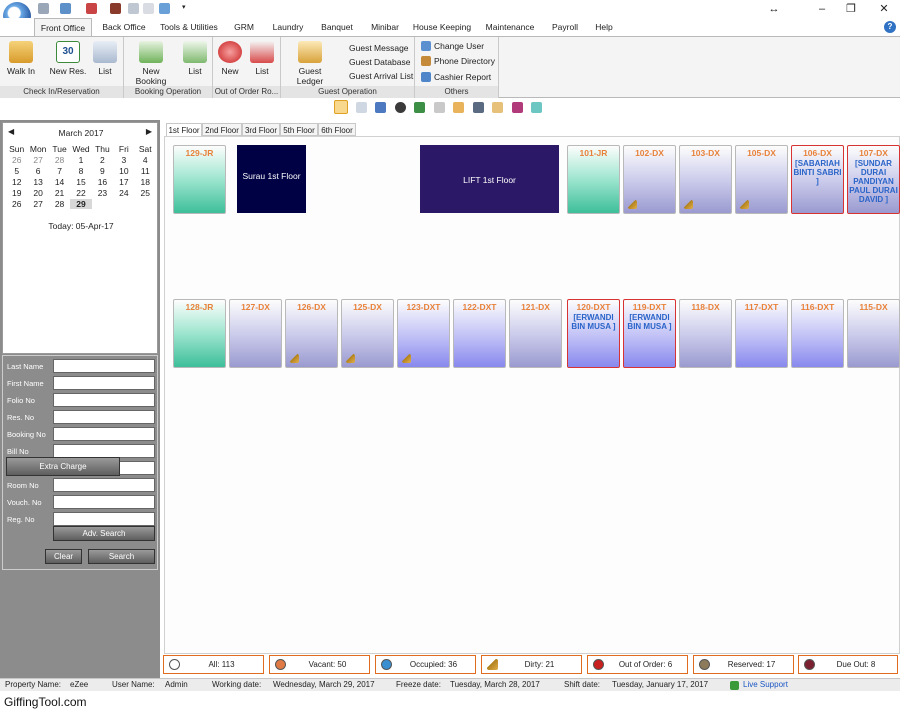  I want to click on resize-icon: ↔, so click(774, 9).